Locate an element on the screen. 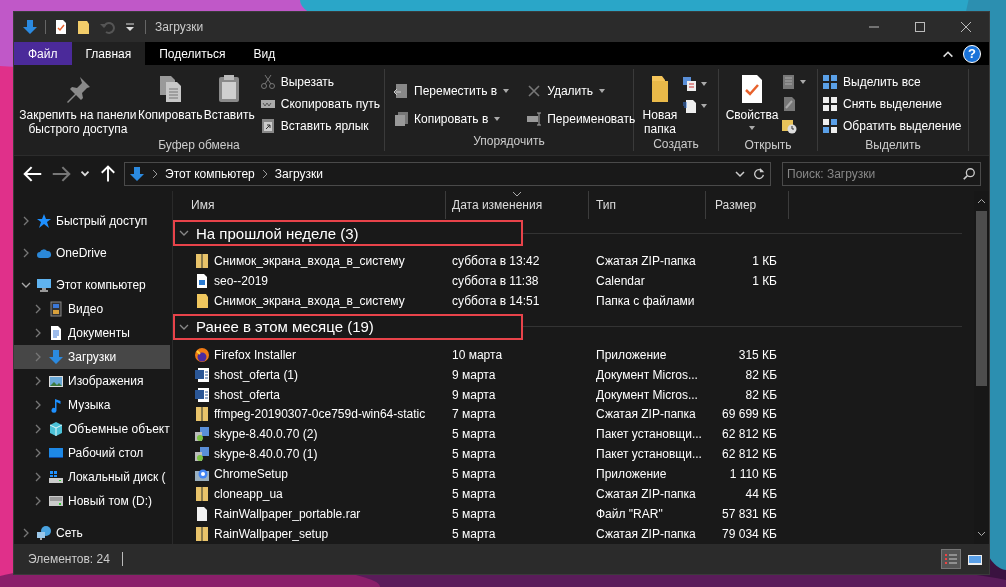 Image resolution: width=1006 pixels, height=587 pixels. folder-icon is located at coordinates (84, 27).